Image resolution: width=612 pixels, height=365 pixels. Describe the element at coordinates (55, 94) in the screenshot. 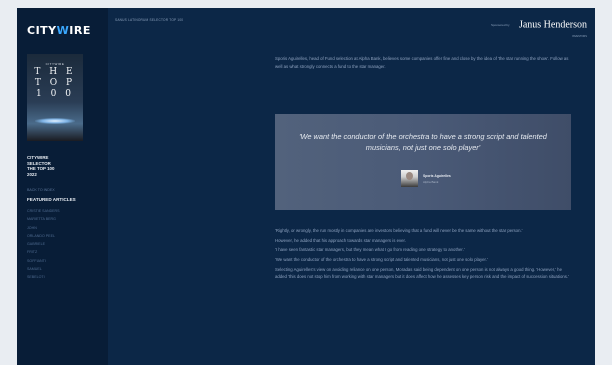

I see `cover-line: 1 0 0` at that location.